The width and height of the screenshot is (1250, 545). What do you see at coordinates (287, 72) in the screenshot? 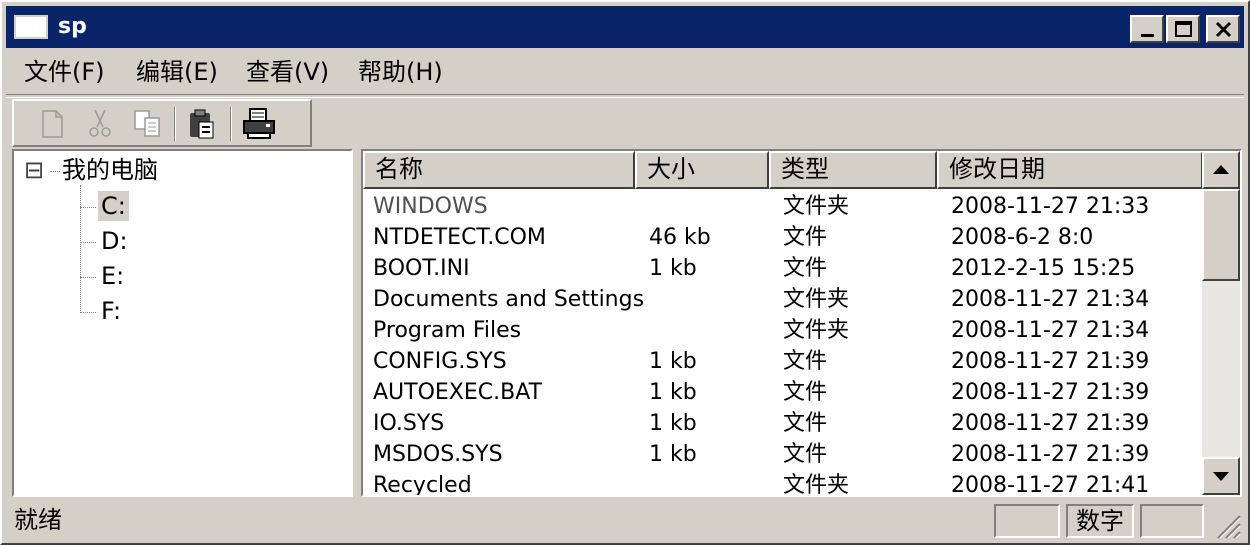
I see `menu-view: 查看(V)` at bounding box center [287, 72].